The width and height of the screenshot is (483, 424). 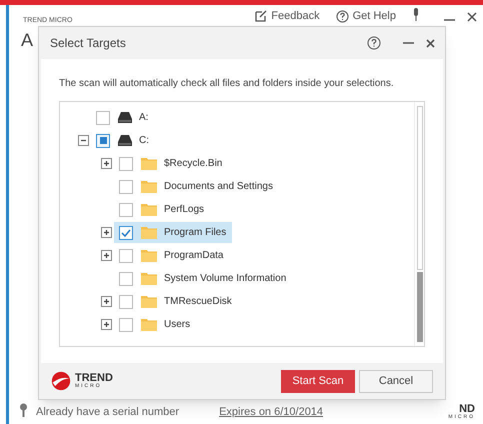 I want to click on logo-text: ND, so click(x=467, y=409).